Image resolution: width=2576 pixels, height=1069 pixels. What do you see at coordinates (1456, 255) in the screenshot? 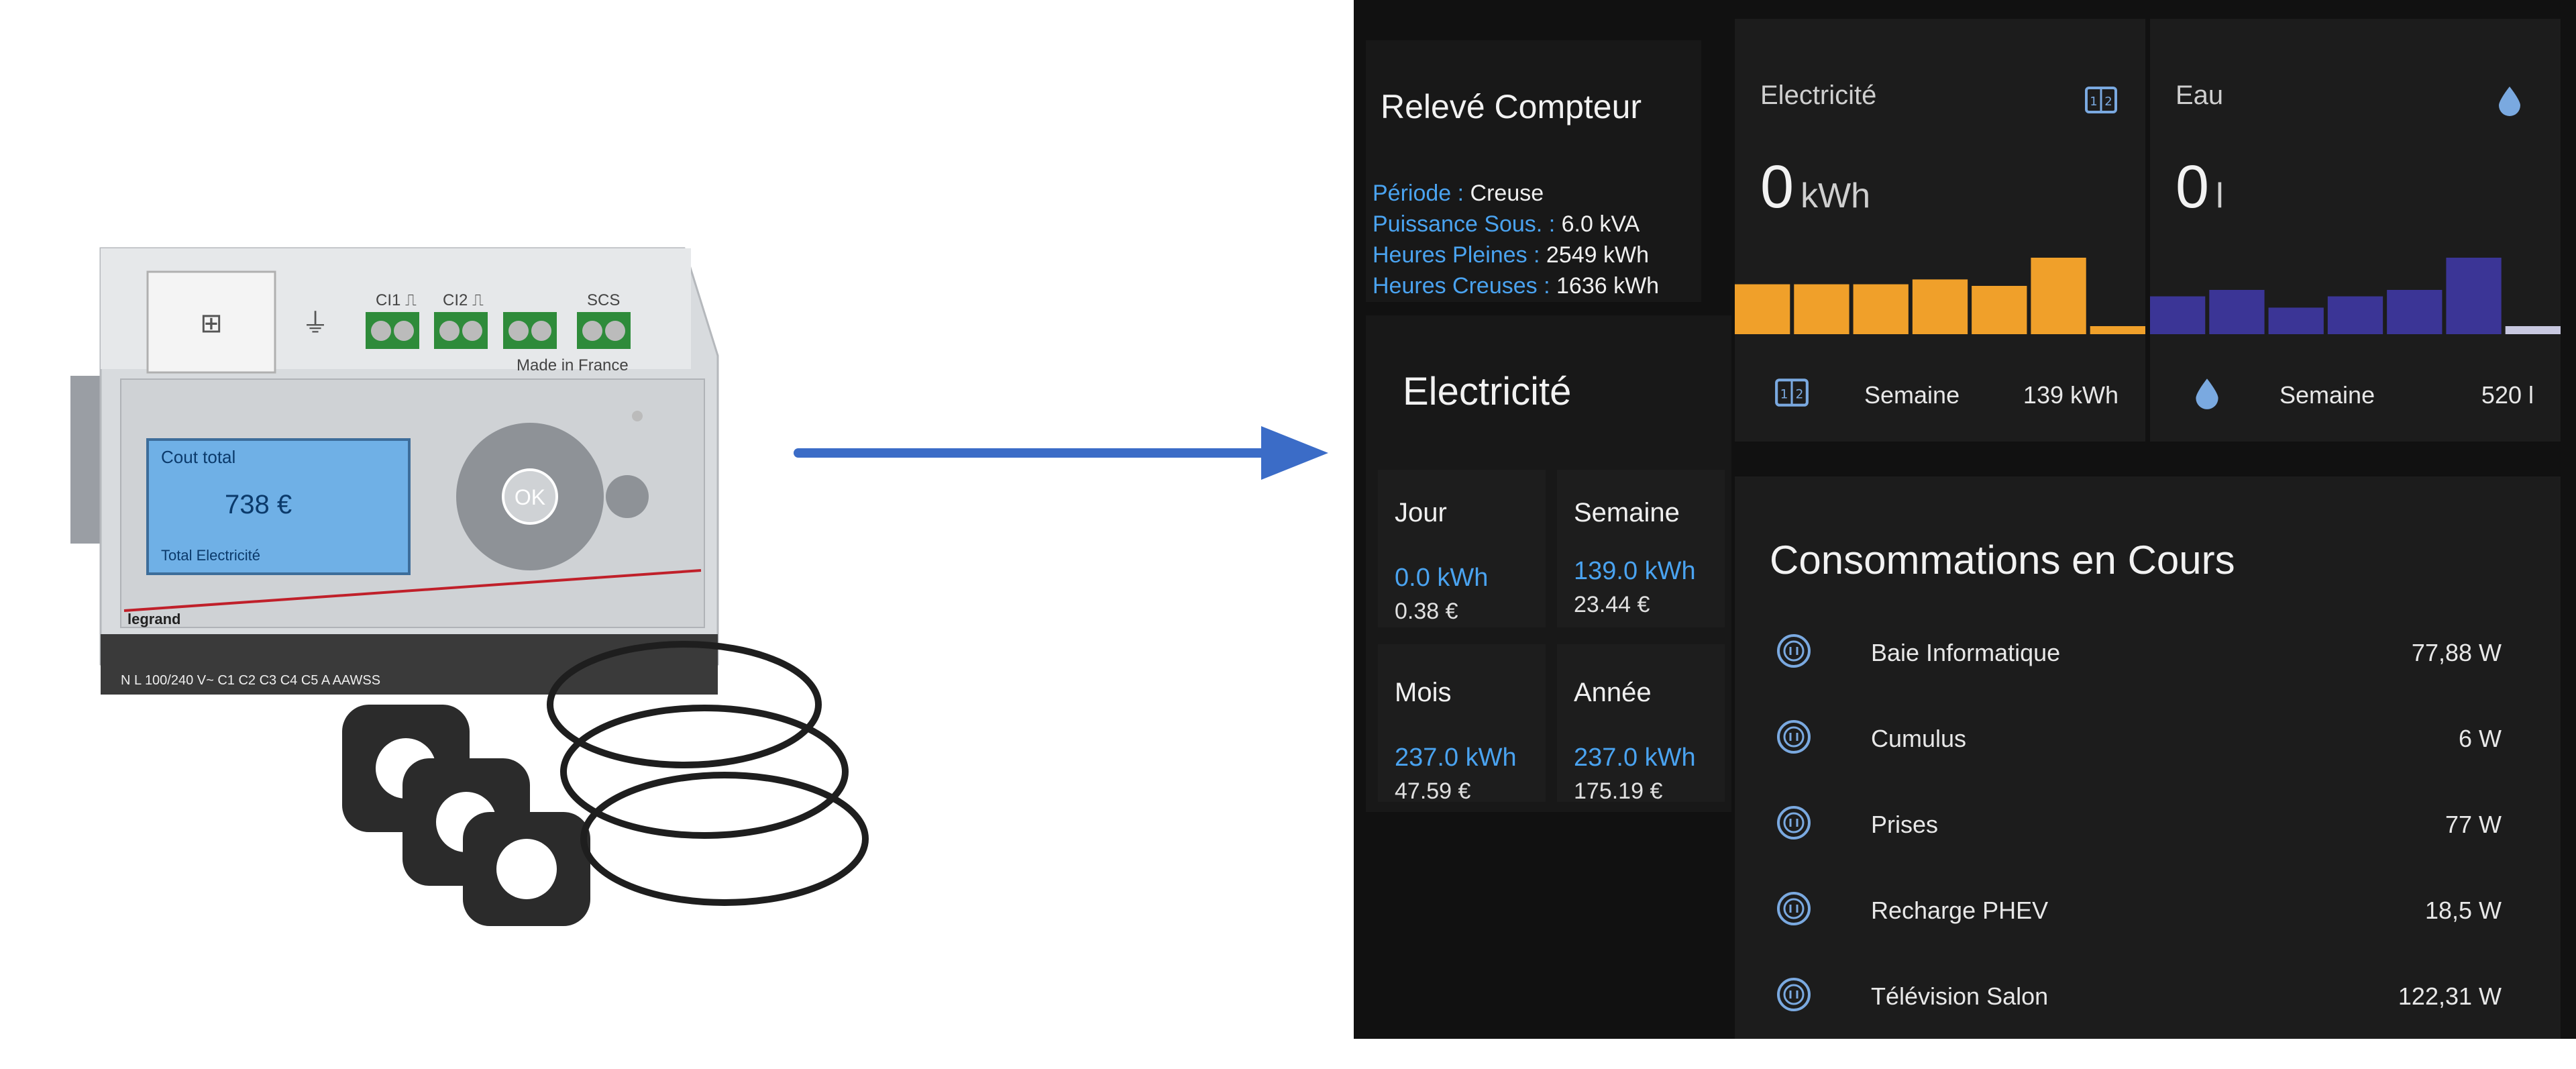
I see `heures-pleines-label: Heures Pleines :` at bounding box center [1456, 255].